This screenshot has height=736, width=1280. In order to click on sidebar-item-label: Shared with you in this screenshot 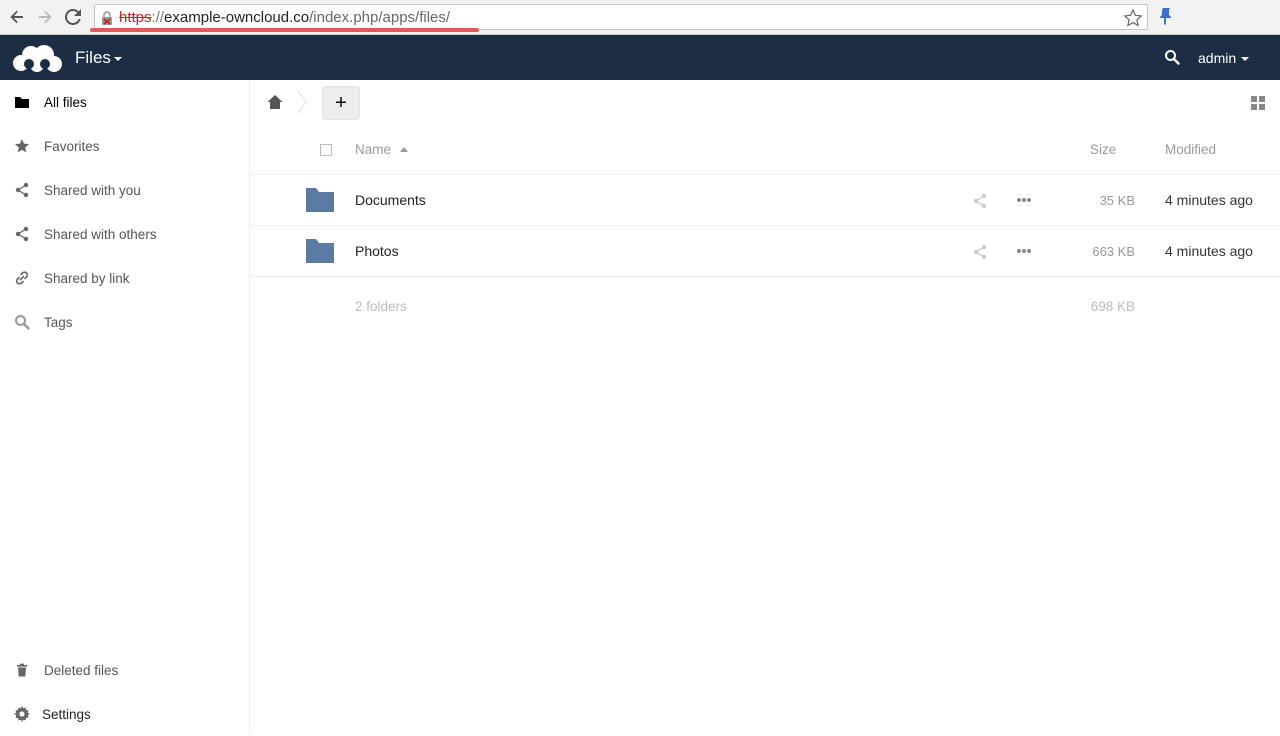, I will do `click(92, 190)`.